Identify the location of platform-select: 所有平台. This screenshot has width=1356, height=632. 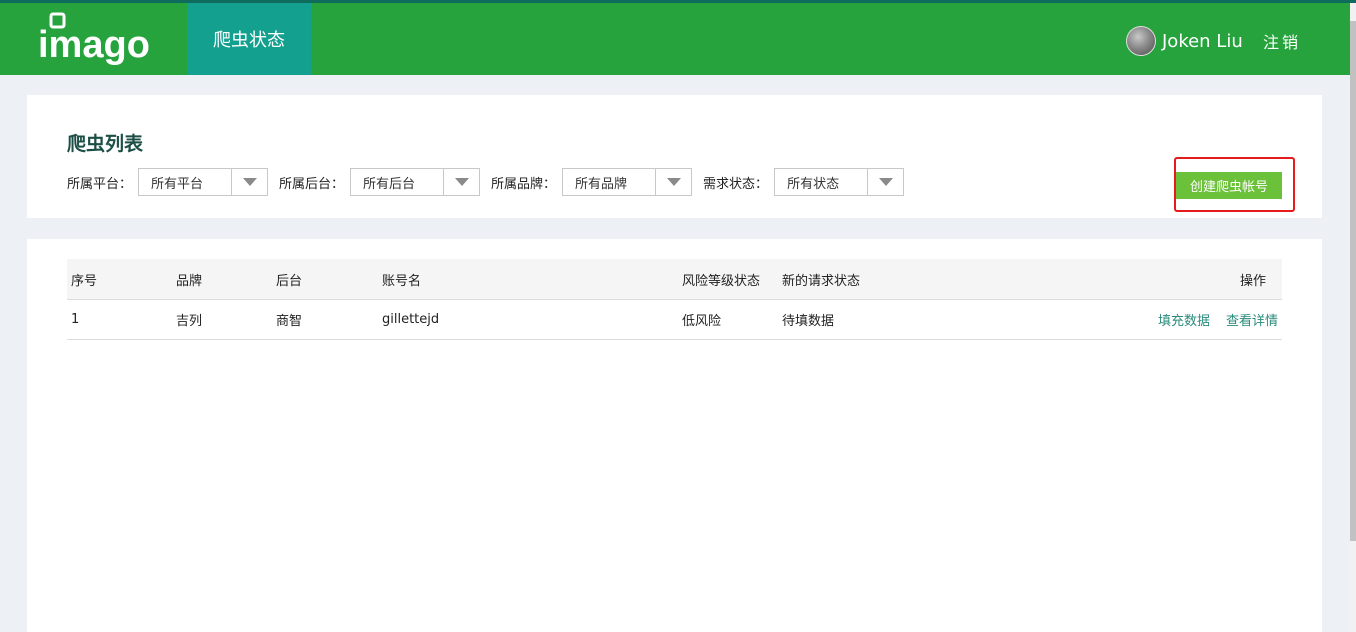
(203, 182).